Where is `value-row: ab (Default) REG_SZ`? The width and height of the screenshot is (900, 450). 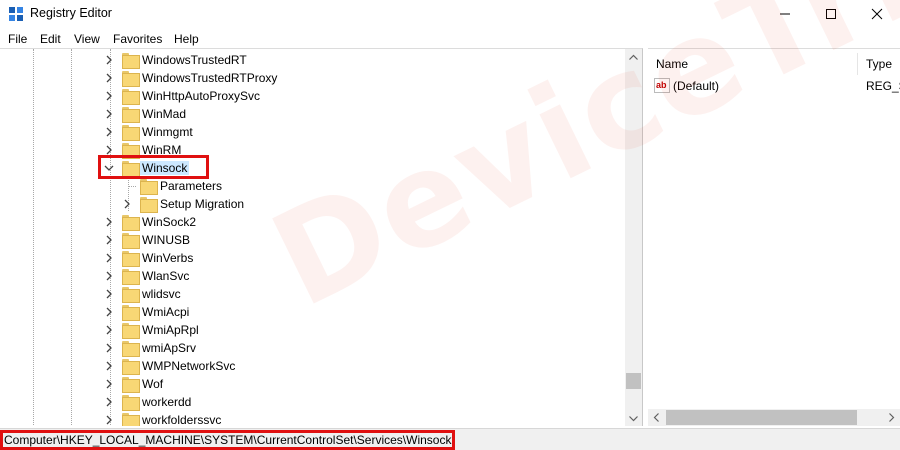 value-row: ab (Default) REG_SZ is located at coordinates (777, 86).